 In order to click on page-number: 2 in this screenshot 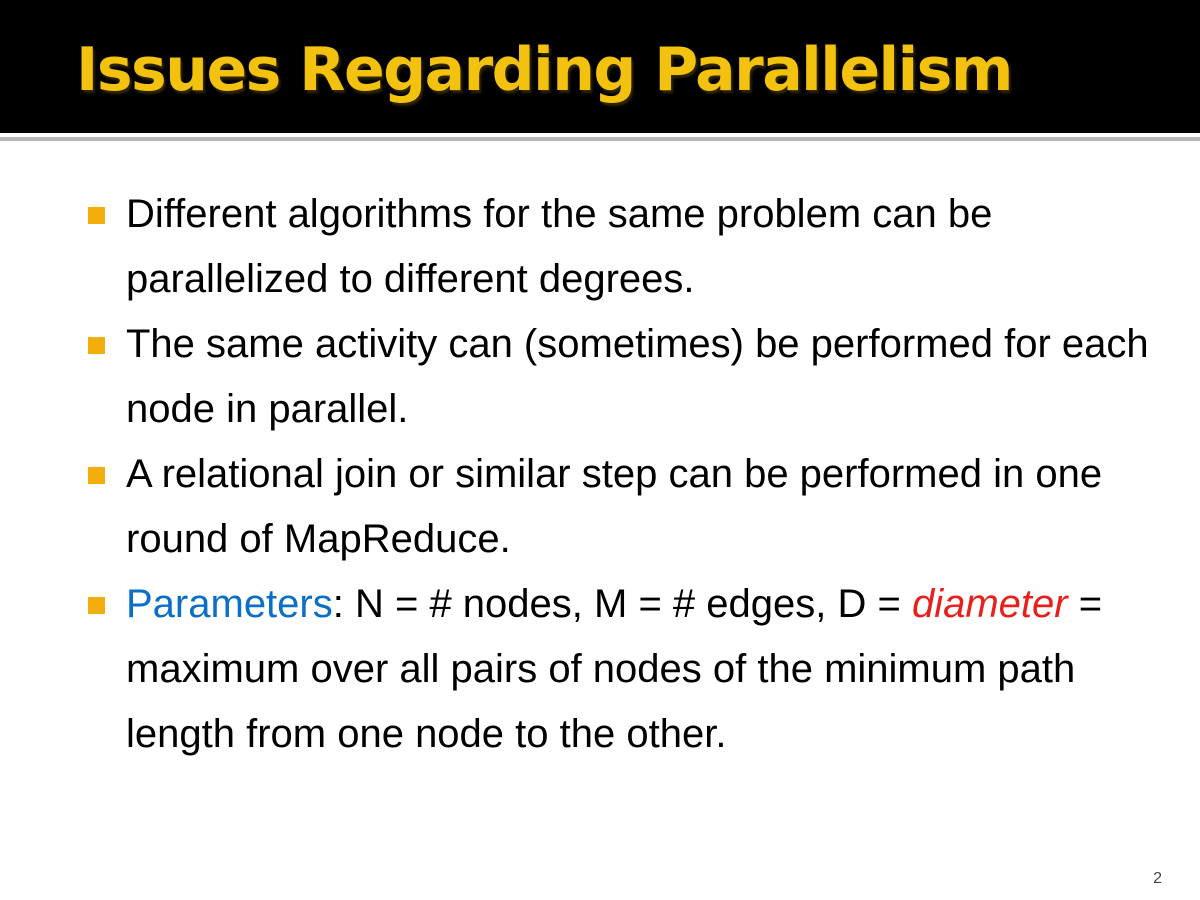, I will do `click(1157, 878)`.